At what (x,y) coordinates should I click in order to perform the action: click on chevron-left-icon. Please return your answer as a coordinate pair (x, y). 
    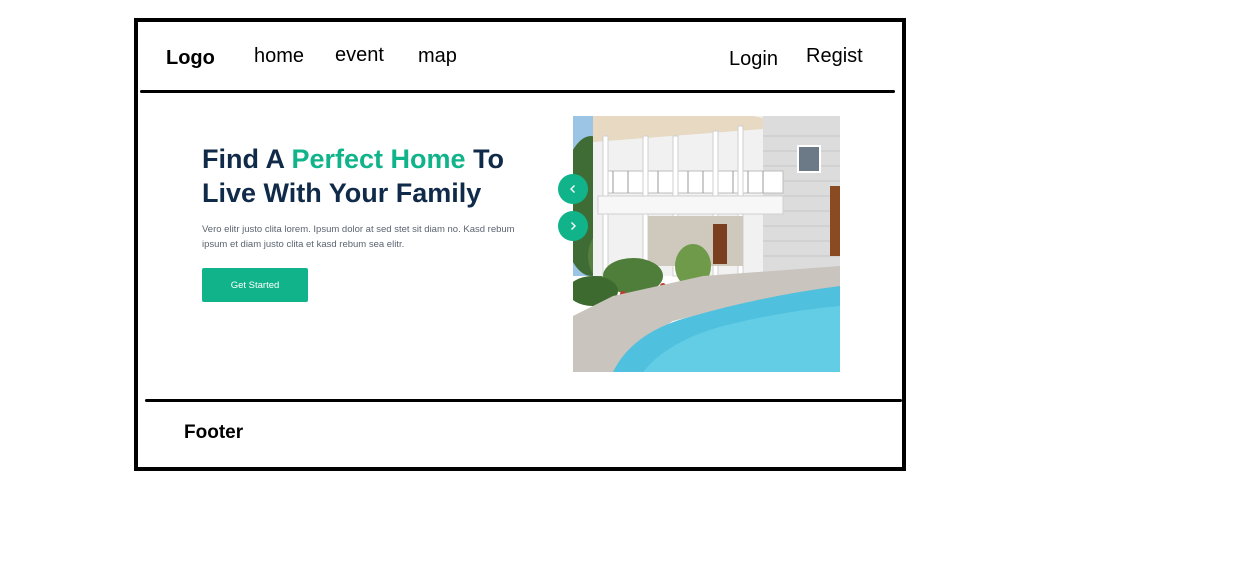
    Looking at the image, I should click on (572, 189).